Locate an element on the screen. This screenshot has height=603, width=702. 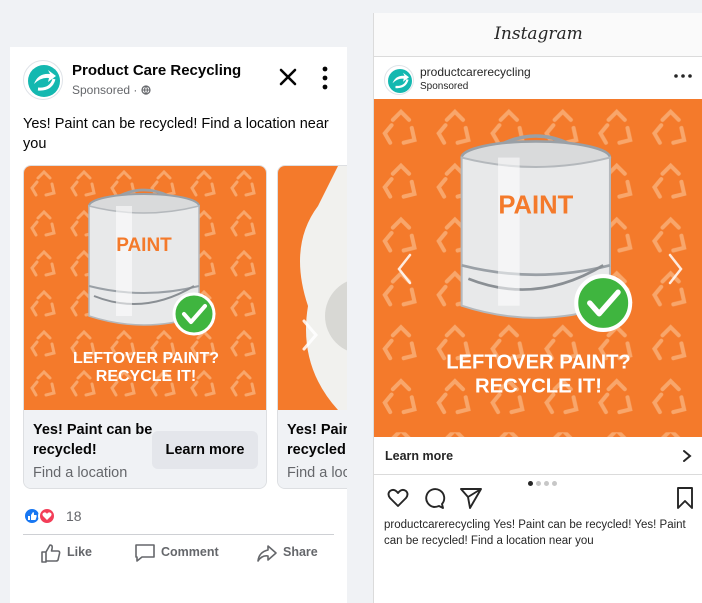
chevron-left-icon is located at coordinates (405, 269).